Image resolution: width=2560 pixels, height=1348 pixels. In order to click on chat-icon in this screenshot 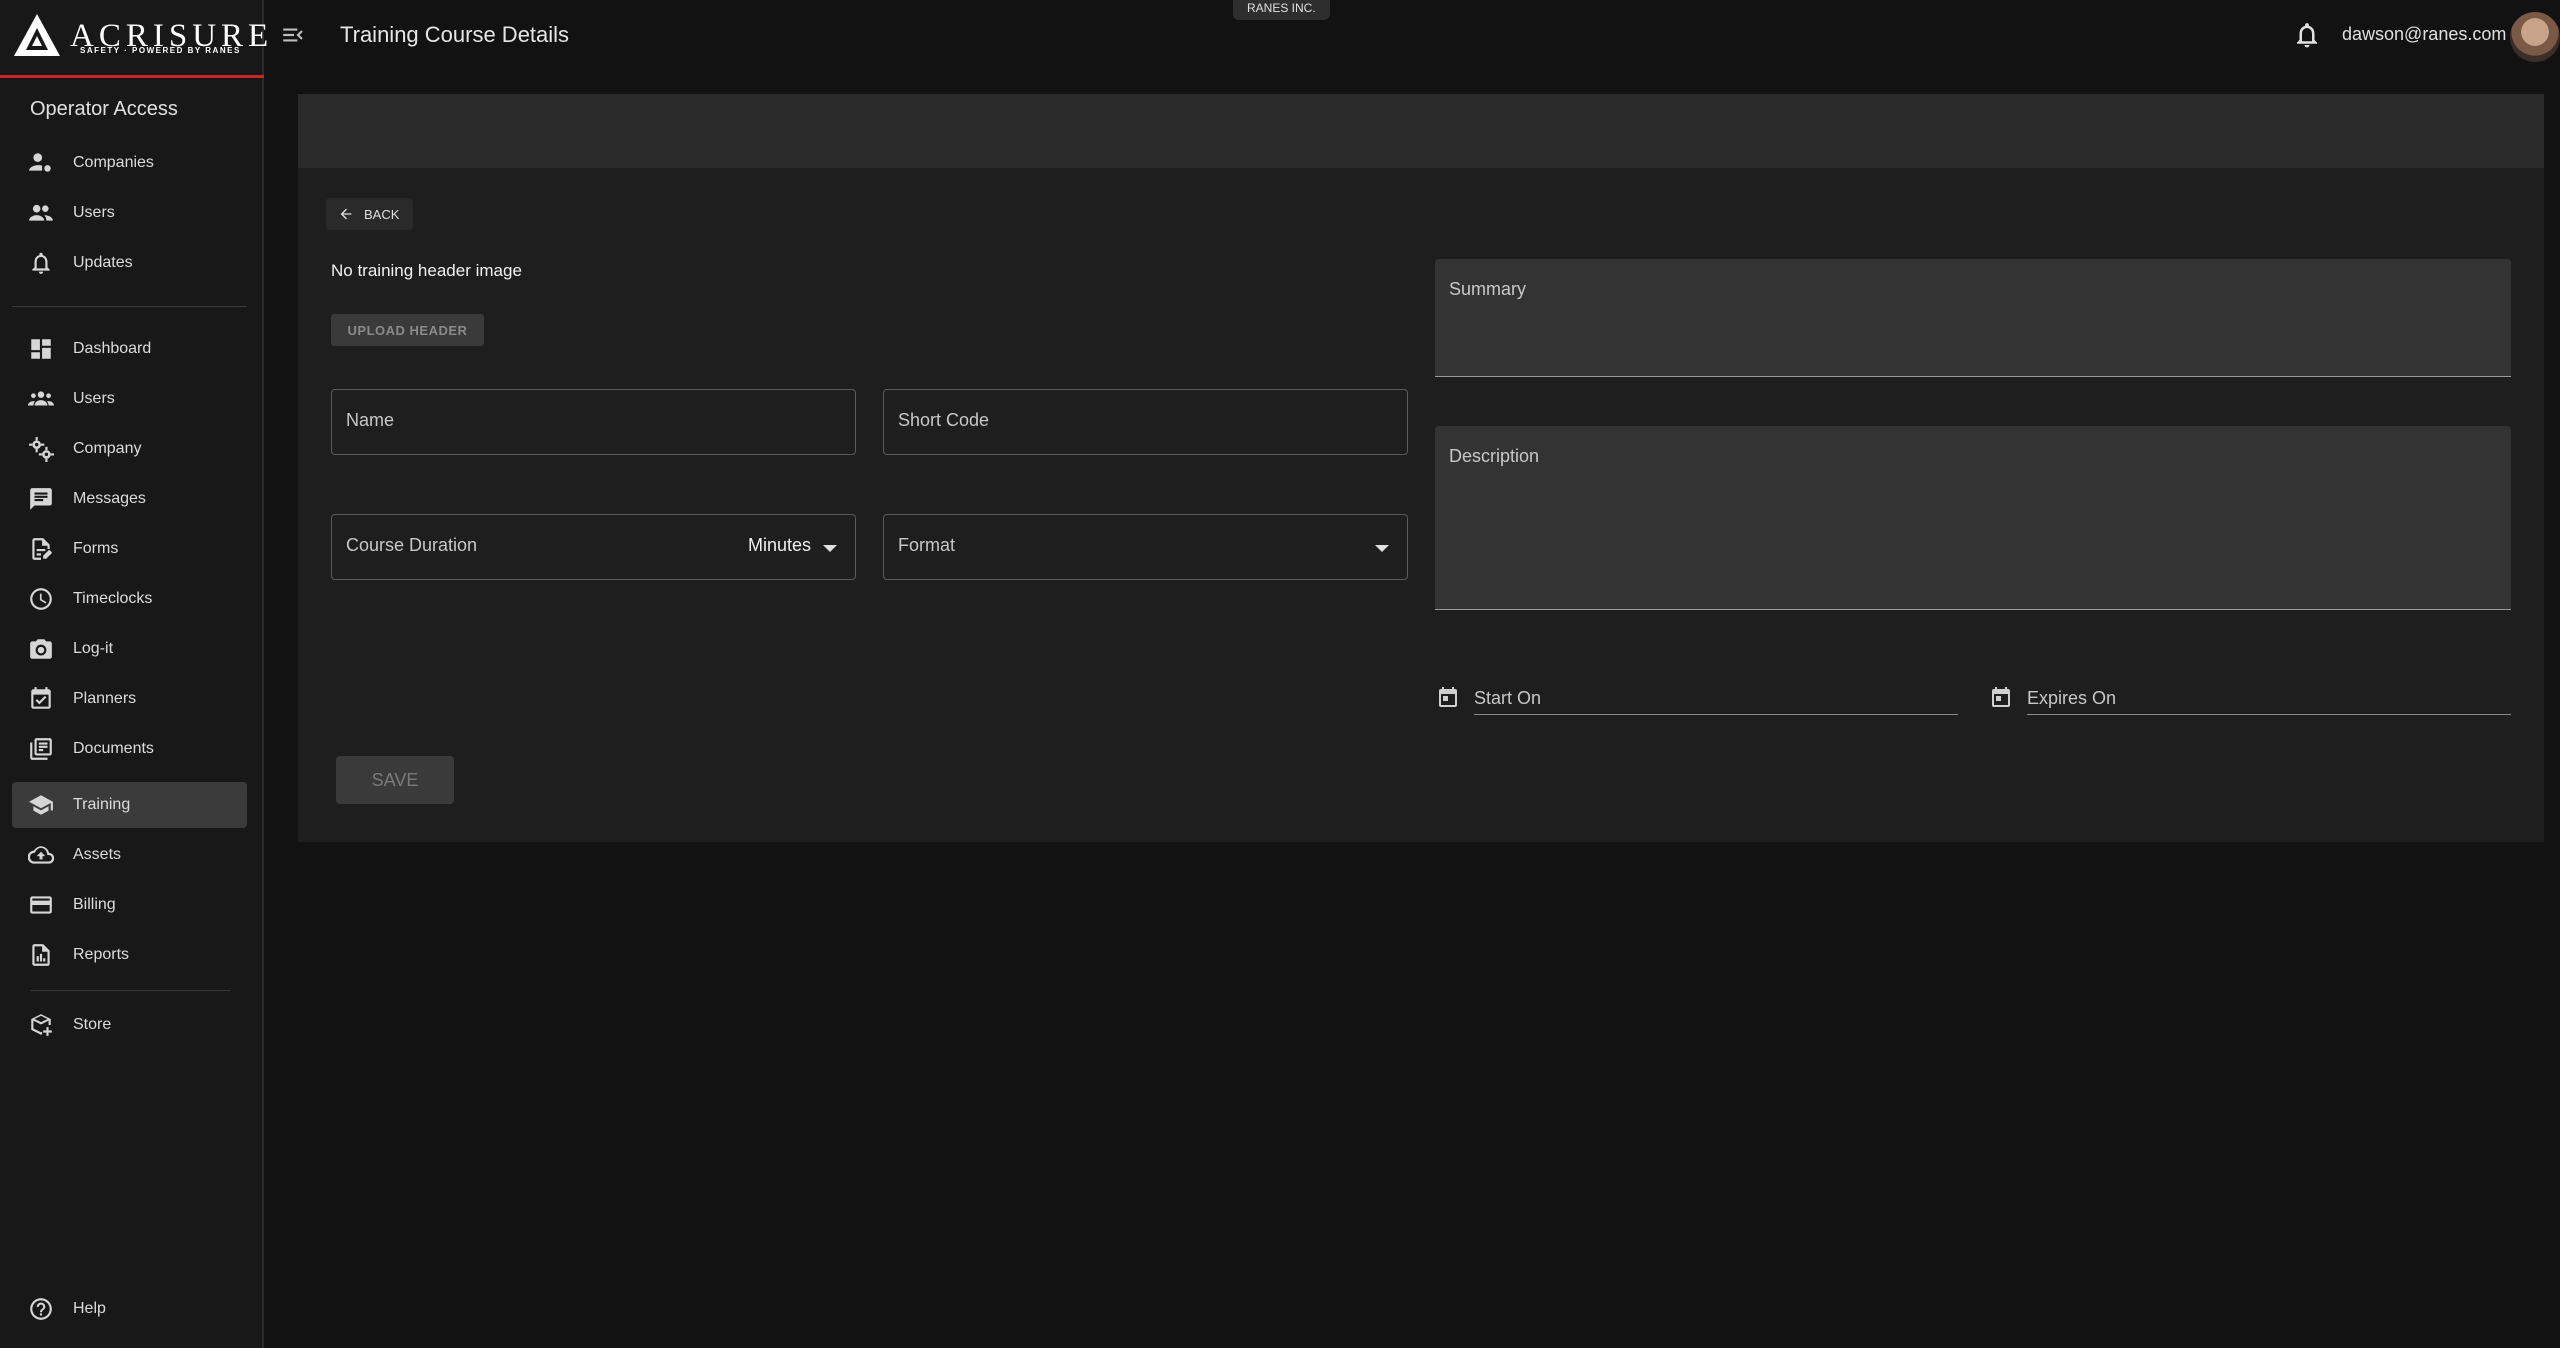, I will do `click(41, 499)`.